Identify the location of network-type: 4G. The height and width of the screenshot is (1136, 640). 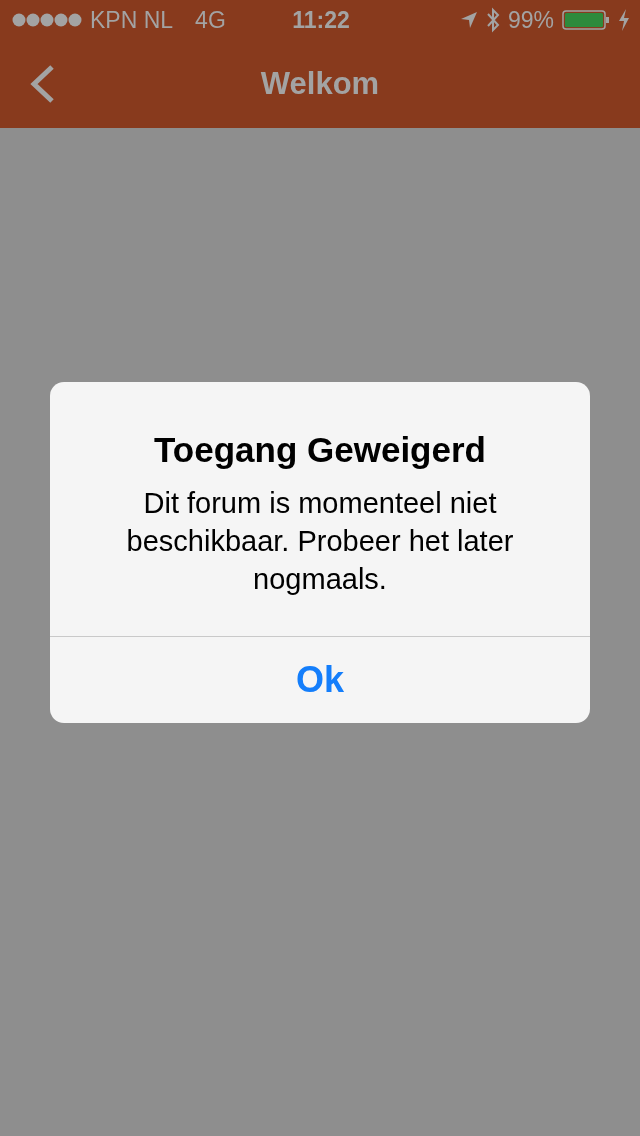
(210, 20).